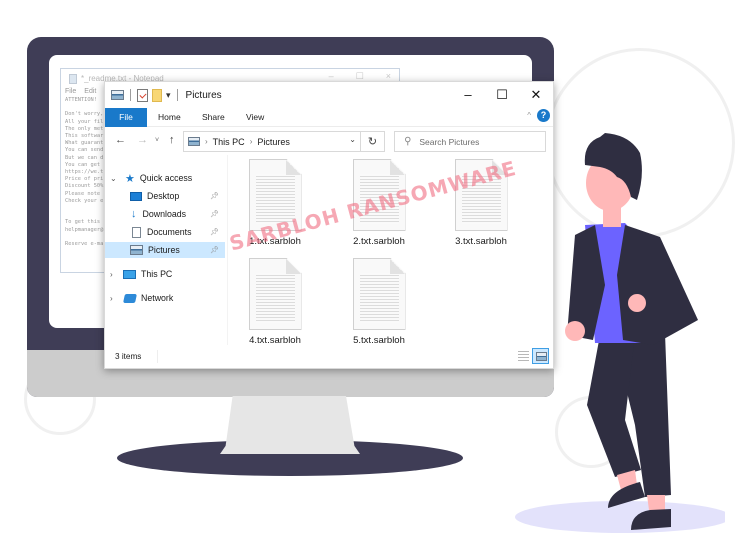 This screenshot has height=550, width=750. I want to click on file-name: 2.txt.sarbloh, so click(379, 241).